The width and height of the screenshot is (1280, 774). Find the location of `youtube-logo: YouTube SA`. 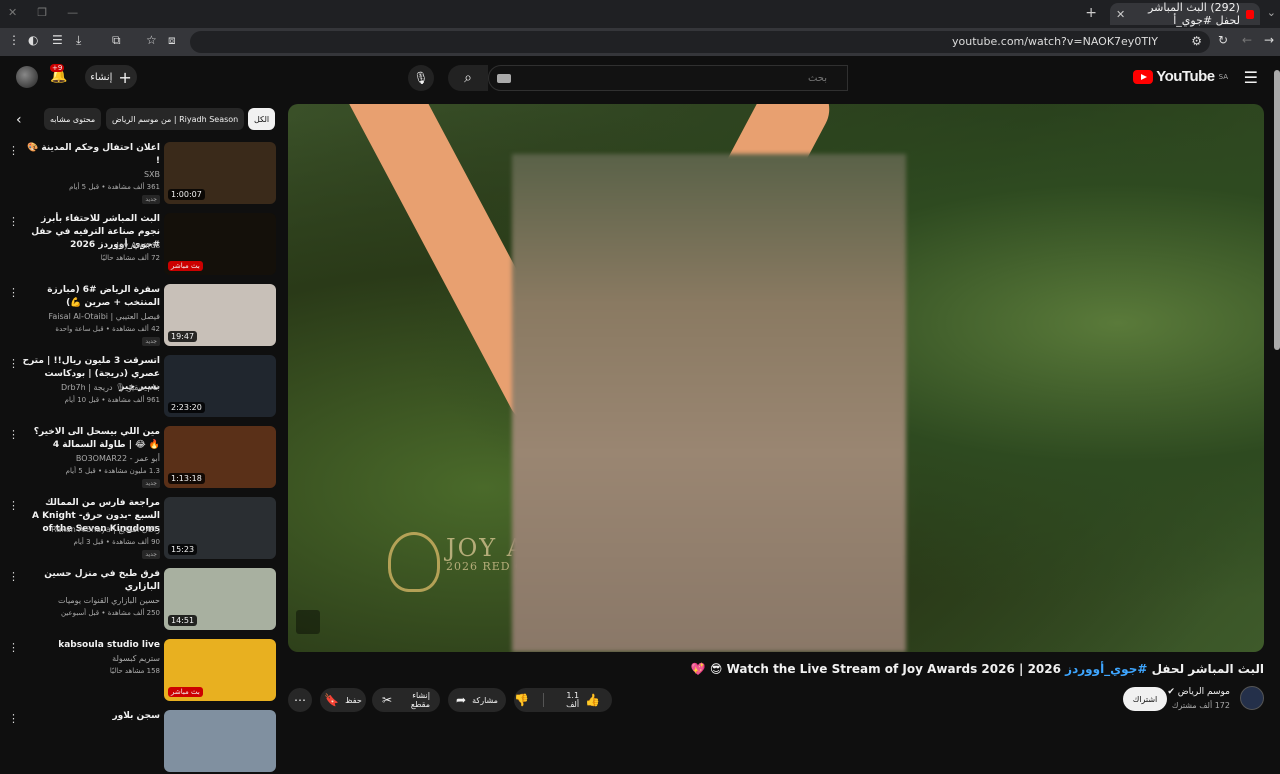

youtube-logo: YouTube SA is located at coordinates (1180, 76).